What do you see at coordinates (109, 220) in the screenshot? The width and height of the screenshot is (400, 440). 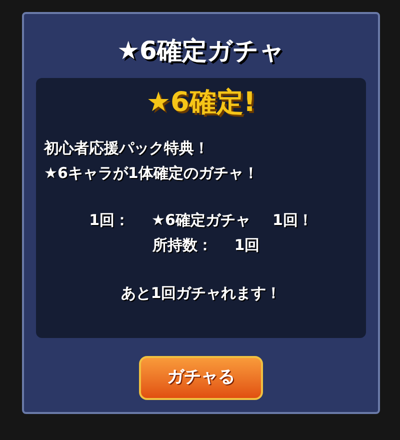 I see `detail-text: 1回：` at bounding box center [109, 220].